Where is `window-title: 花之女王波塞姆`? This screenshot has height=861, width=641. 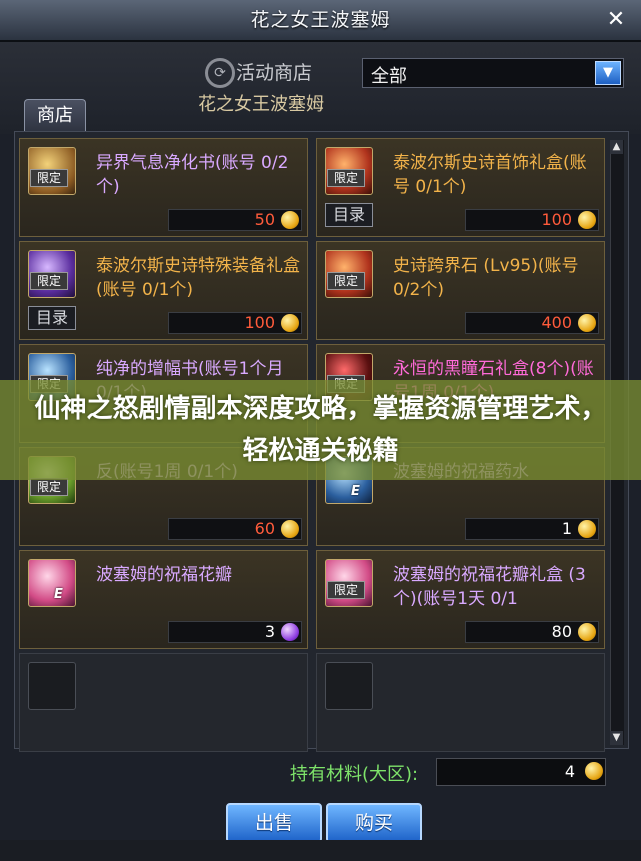
window-title: 花之女王波塞姆 is located at coordinates (320, 20).